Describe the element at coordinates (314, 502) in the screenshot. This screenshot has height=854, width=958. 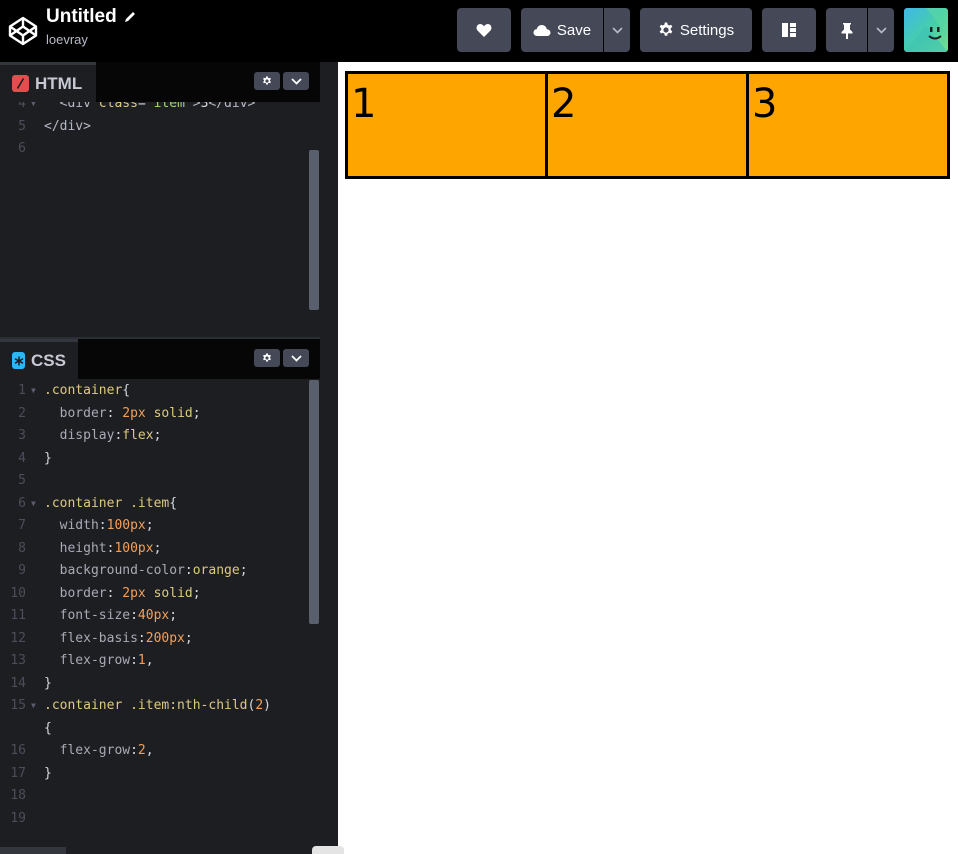
I see `css-editor-scrollbar` at that location.